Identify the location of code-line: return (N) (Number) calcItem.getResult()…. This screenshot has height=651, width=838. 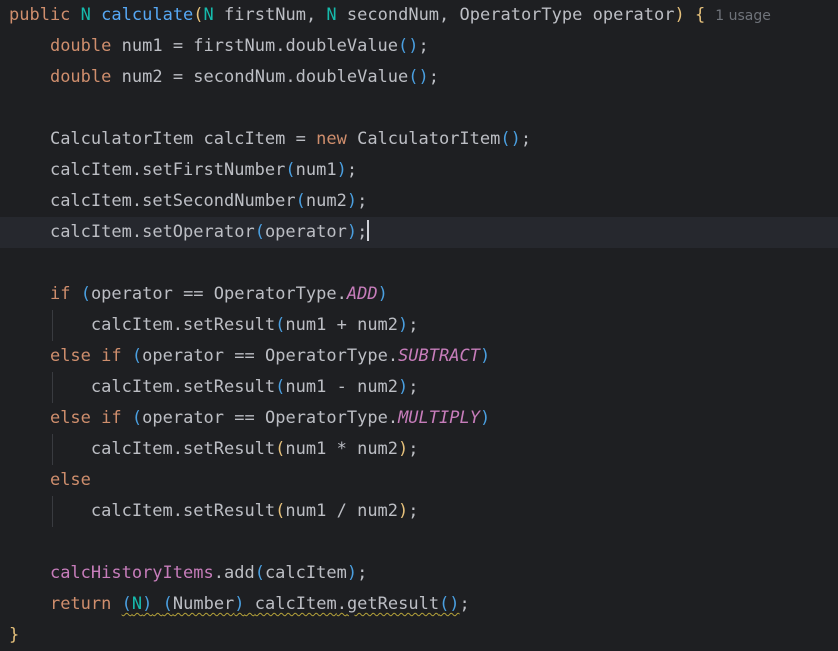
(419, 604).